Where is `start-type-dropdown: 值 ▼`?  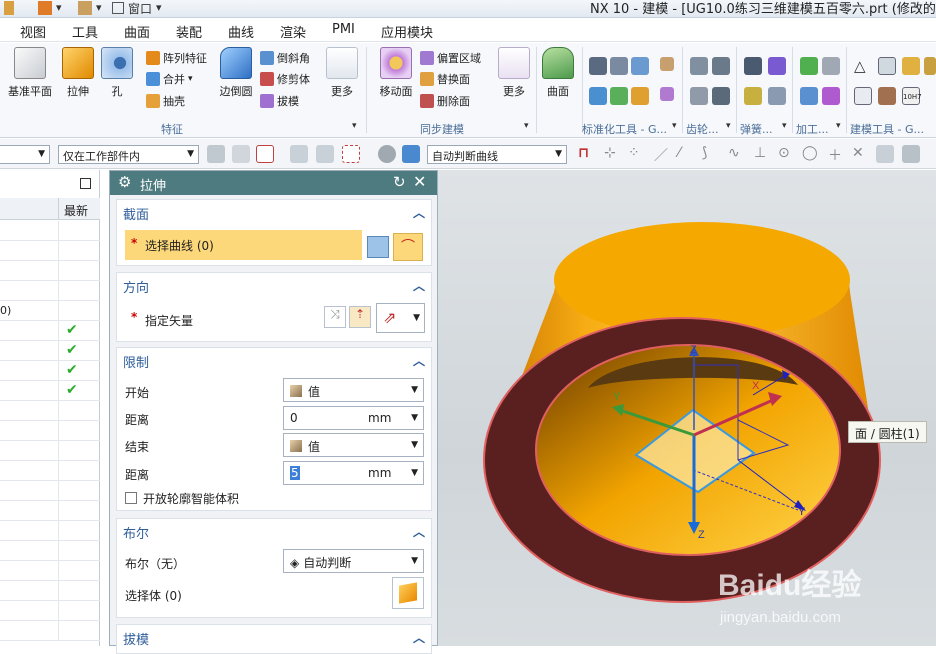
start-type-dropdown: 值 ▼ is located at coordinates (353, 390).